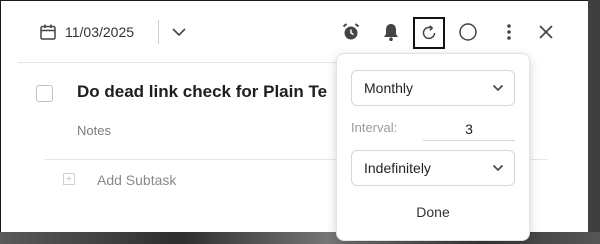 This screenshot has width=600, height=244. What do you see at coordinates (374, 127) in the screenshot?
I see `interval-label: Interval:` at bounding box center [374, 127].